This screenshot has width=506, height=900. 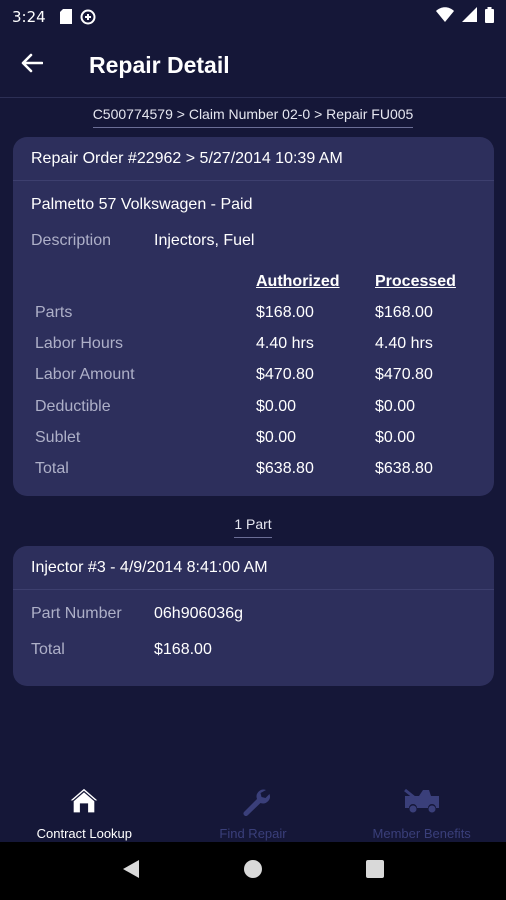 I want to click on processed-value: $638.80, so click(x=404, y=469).